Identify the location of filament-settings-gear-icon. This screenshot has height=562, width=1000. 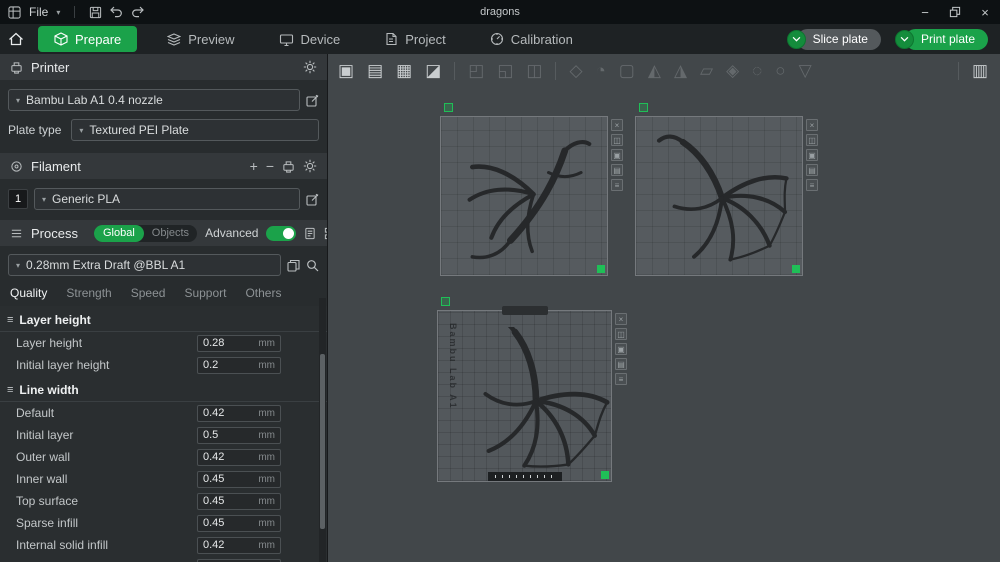
(310, 166).